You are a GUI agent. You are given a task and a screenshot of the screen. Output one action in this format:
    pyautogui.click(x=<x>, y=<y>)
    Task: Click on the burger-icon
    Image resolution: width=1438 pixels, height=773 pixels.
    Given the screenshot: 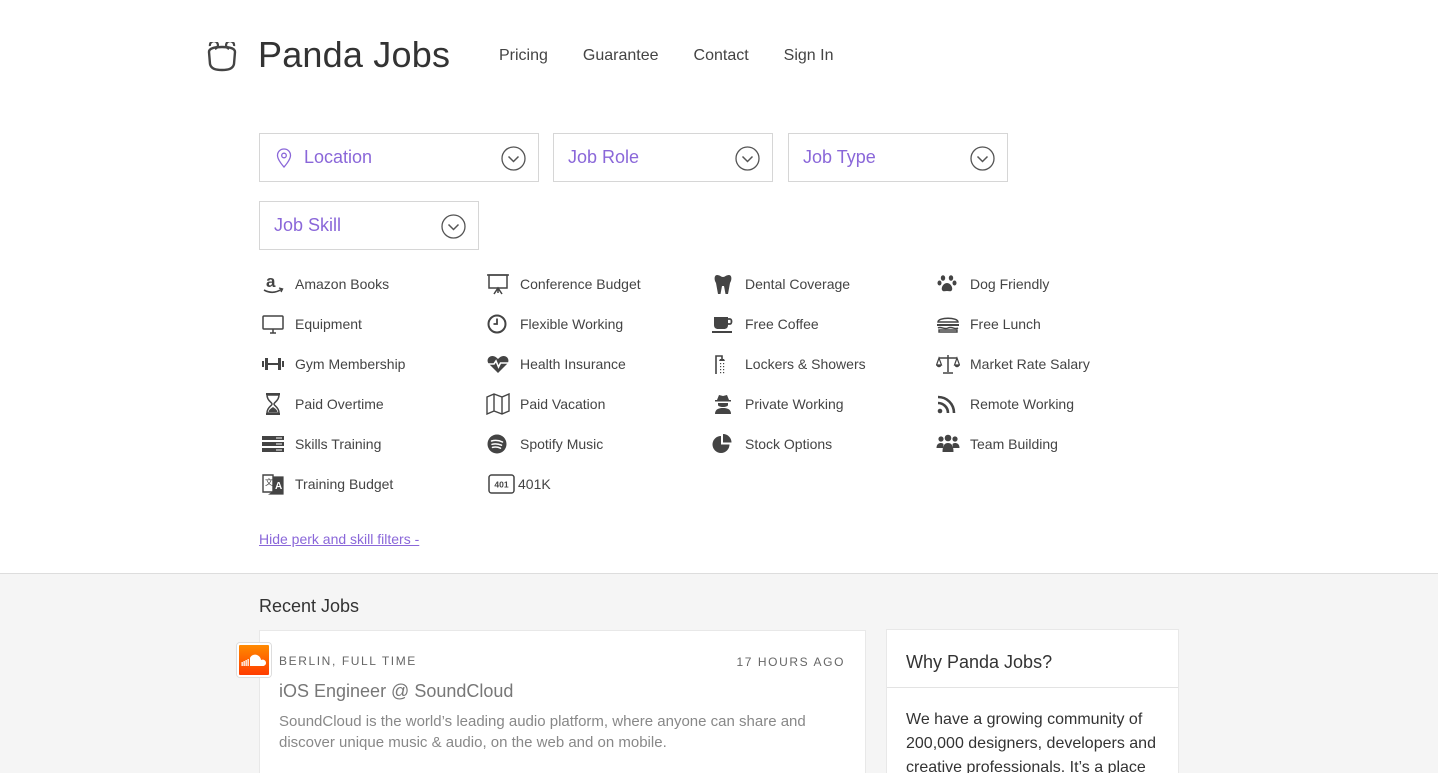 What is the action you would take?
    pyautogui.click(x=948, y=325)
    